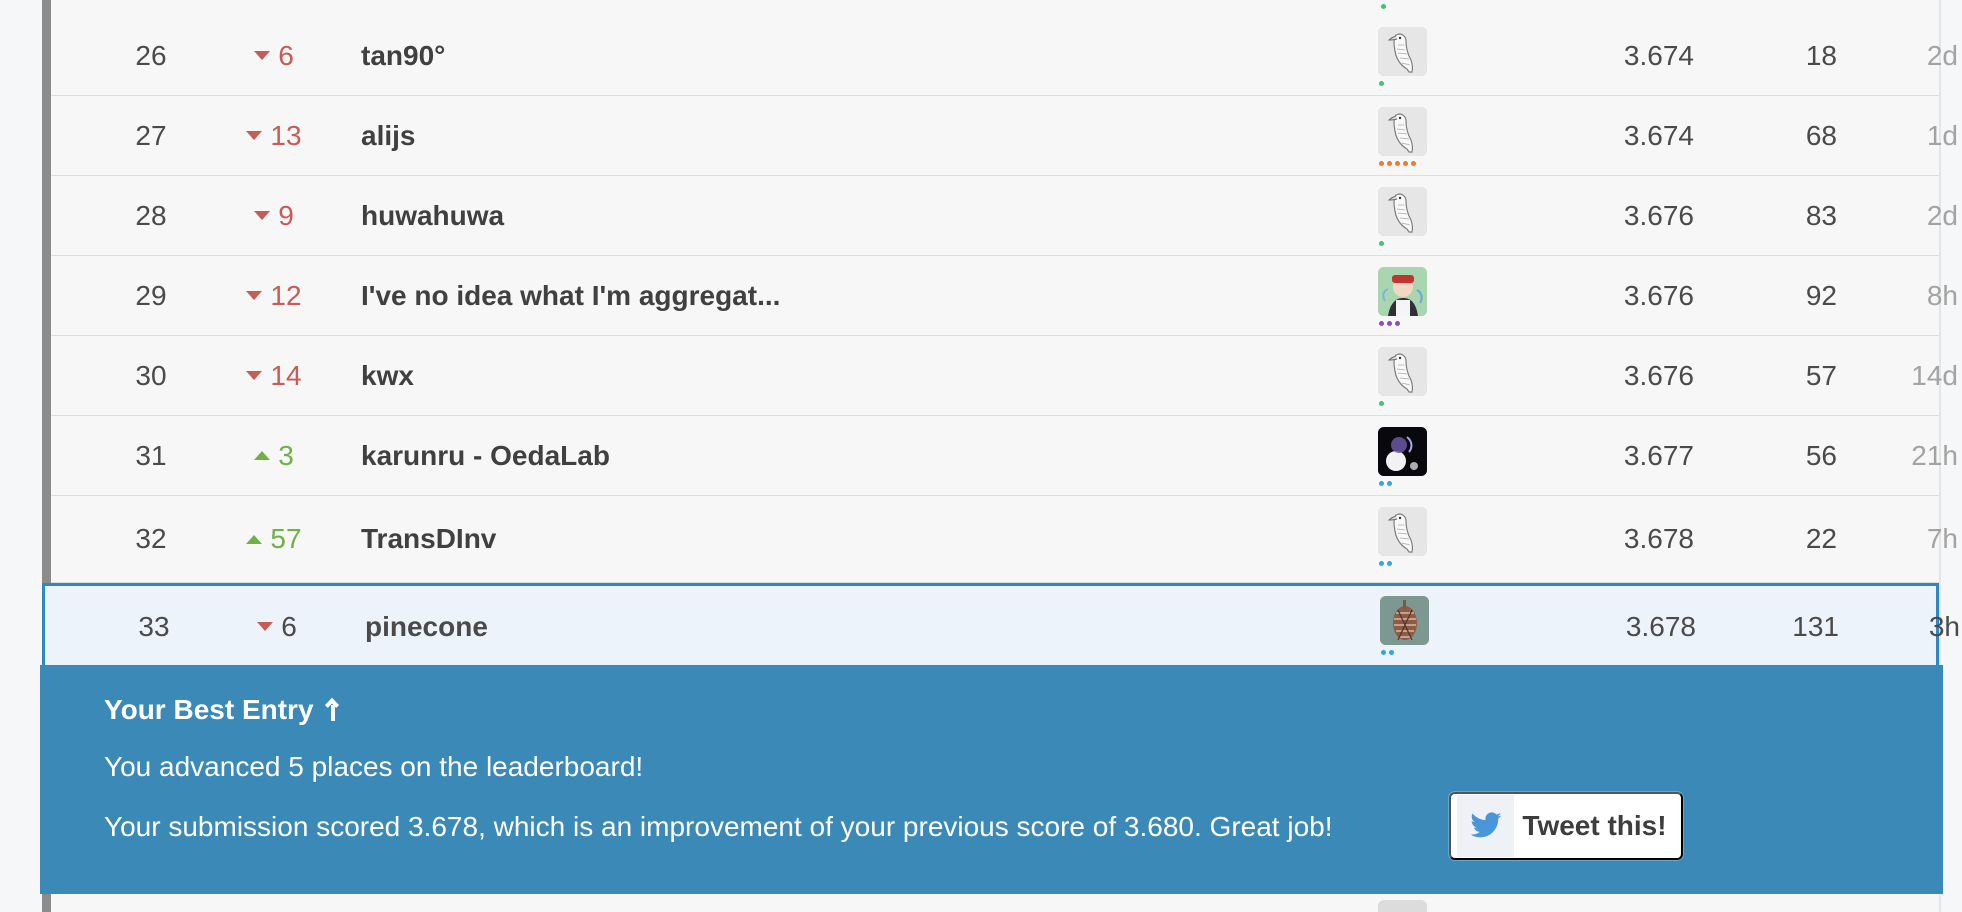 The image size is (1962, 912). I want to click on avatar-peek, so click(1402, 906).